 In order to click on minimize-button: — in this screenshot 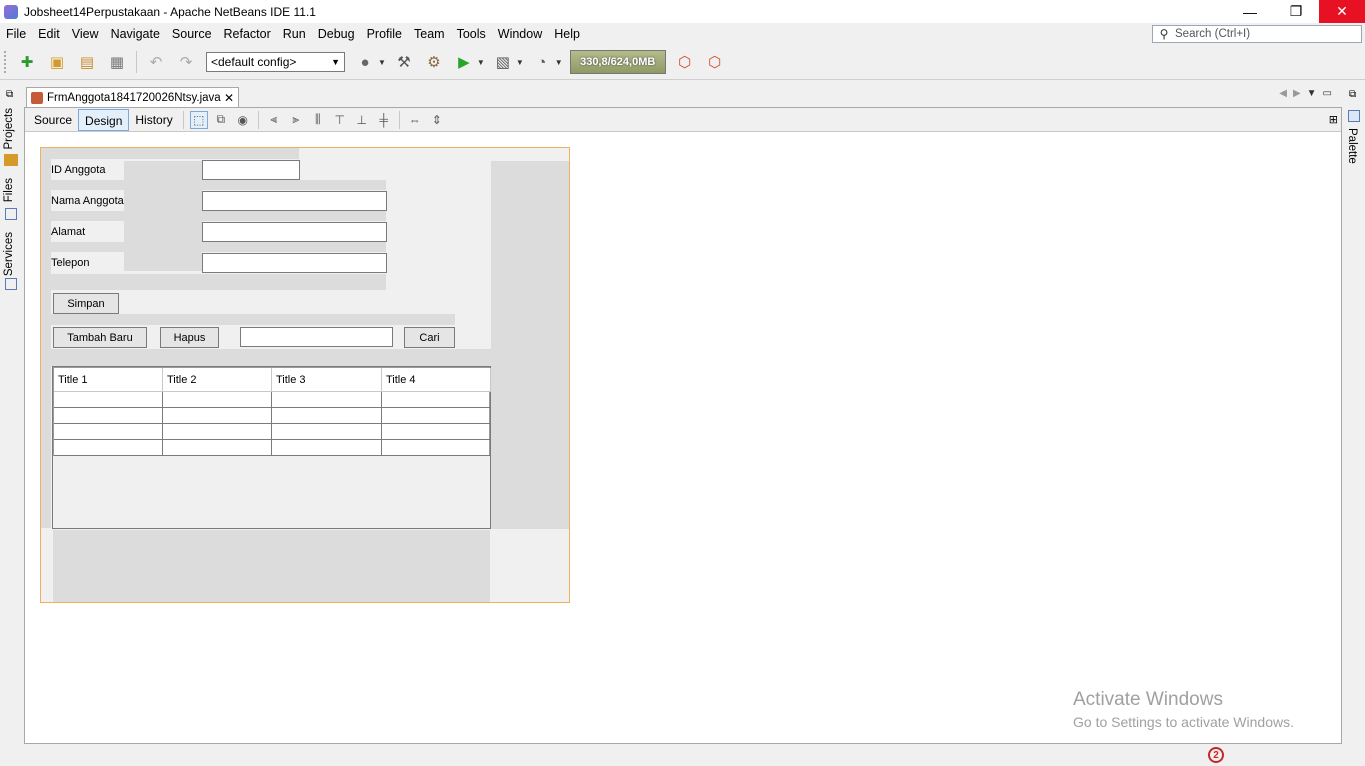, I will do `click(1250, 11)`.